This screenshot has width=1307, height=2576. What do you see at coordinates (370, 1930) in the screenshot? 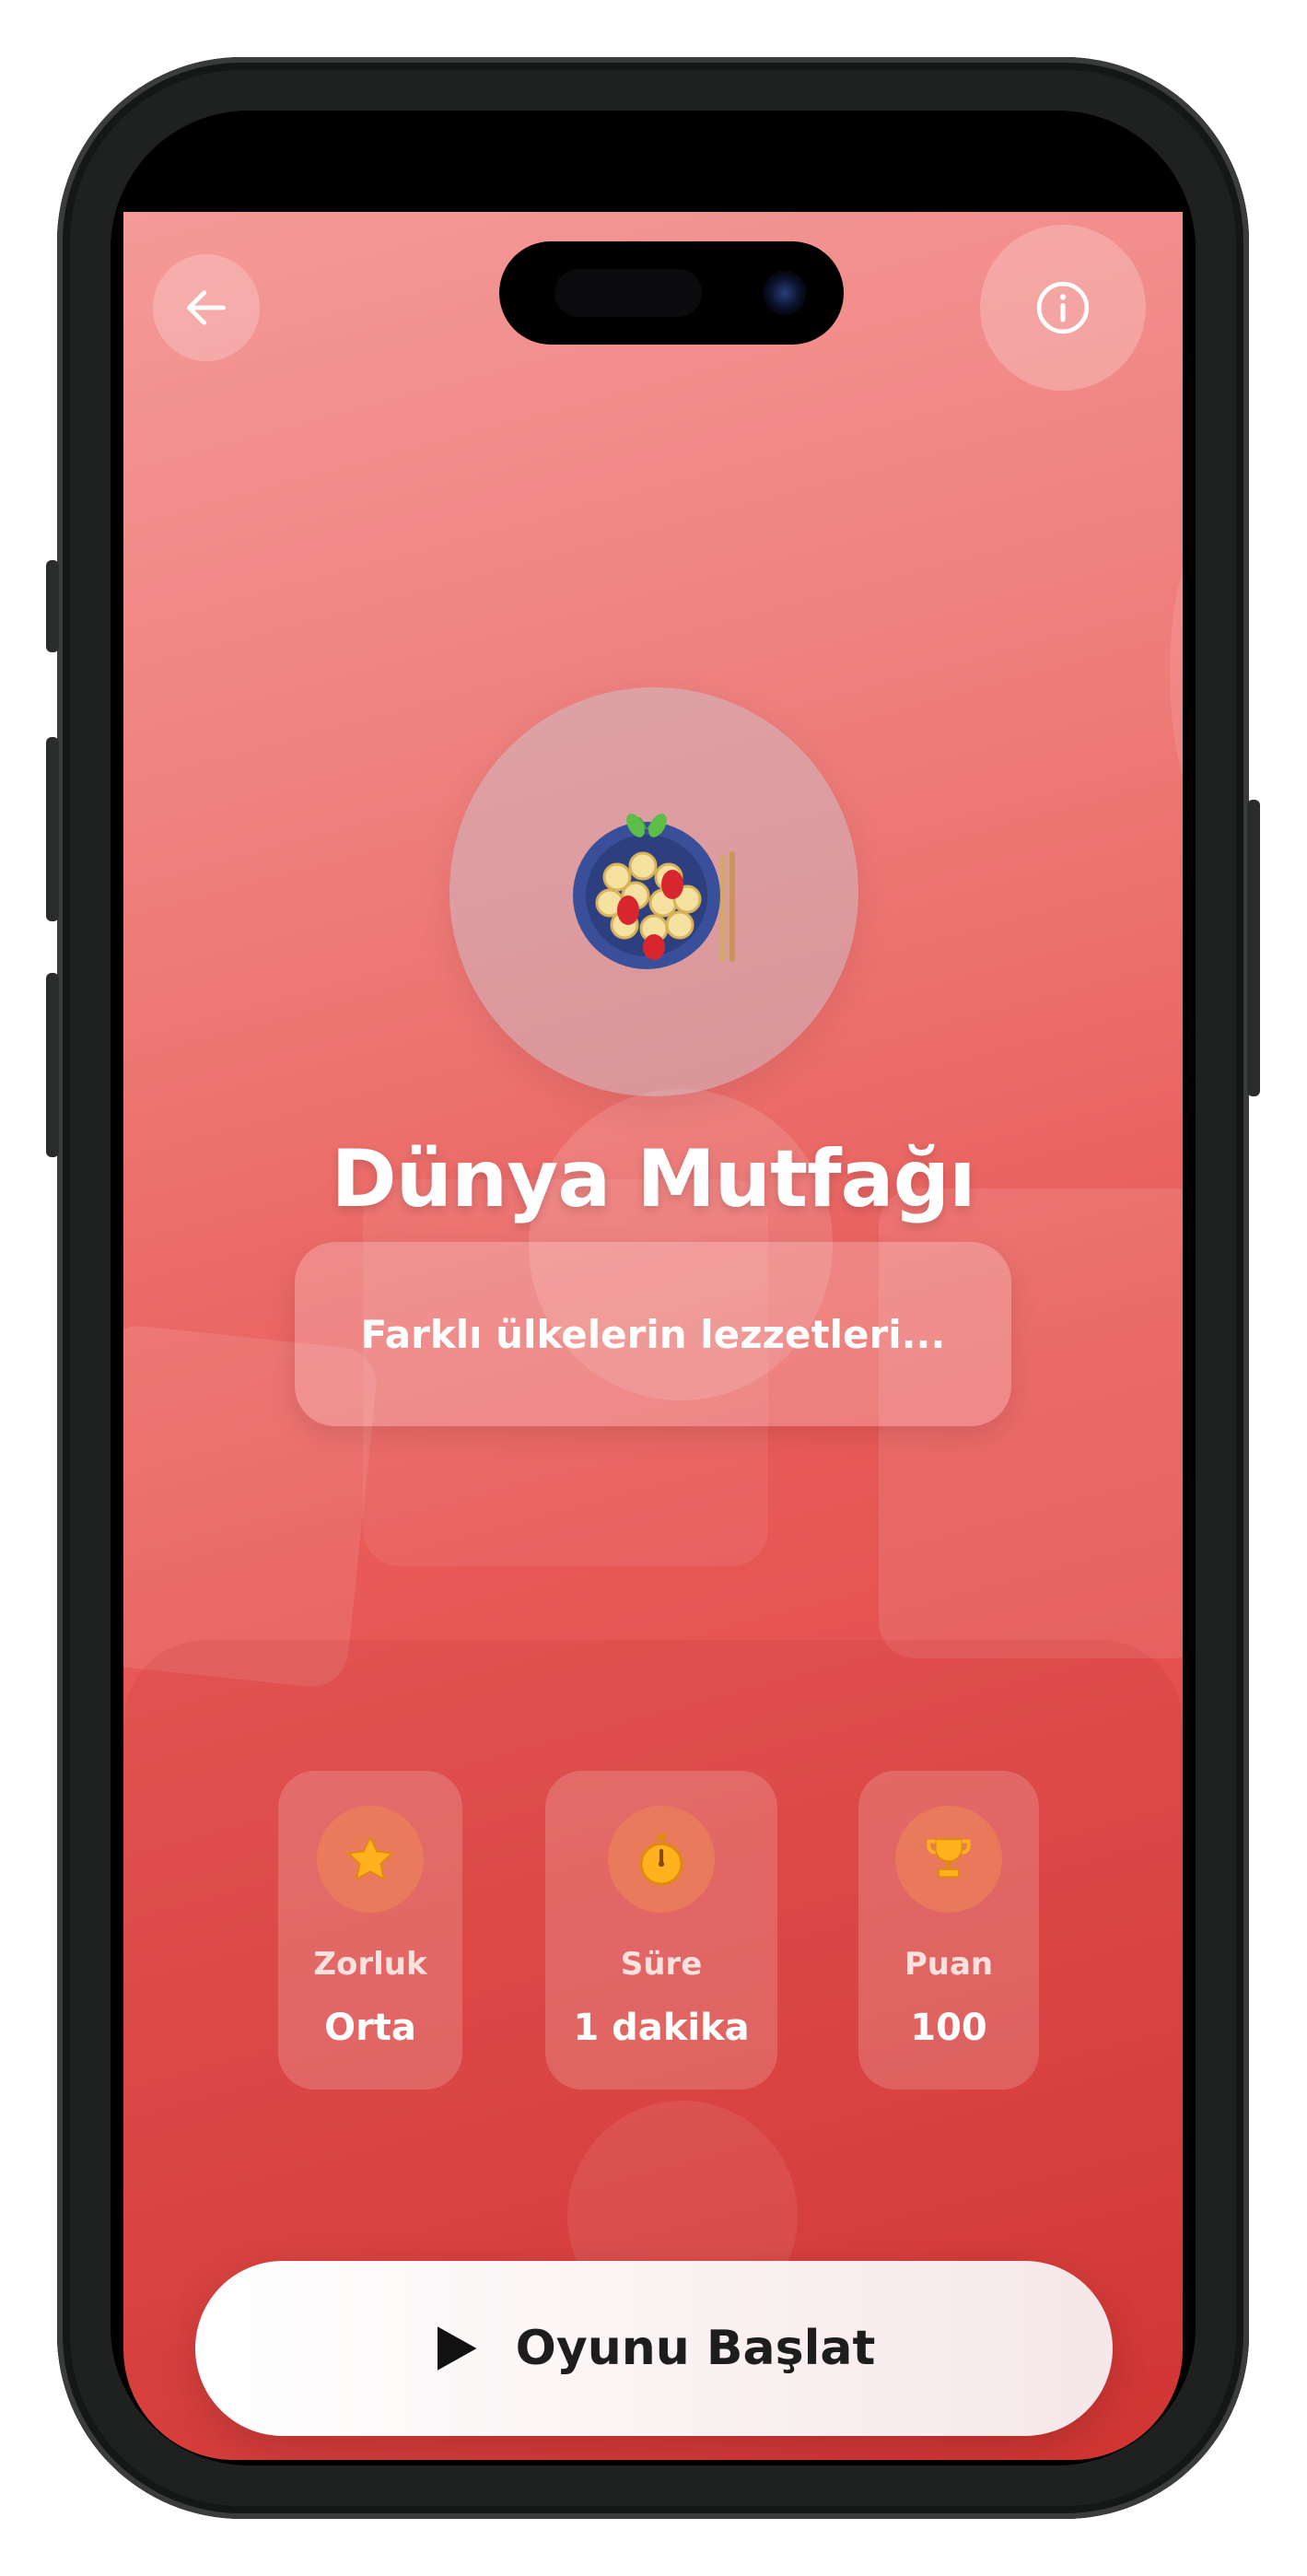
I see `stat-card-difficulty: Zorluk Orta` at bounding box center [370, 1930].